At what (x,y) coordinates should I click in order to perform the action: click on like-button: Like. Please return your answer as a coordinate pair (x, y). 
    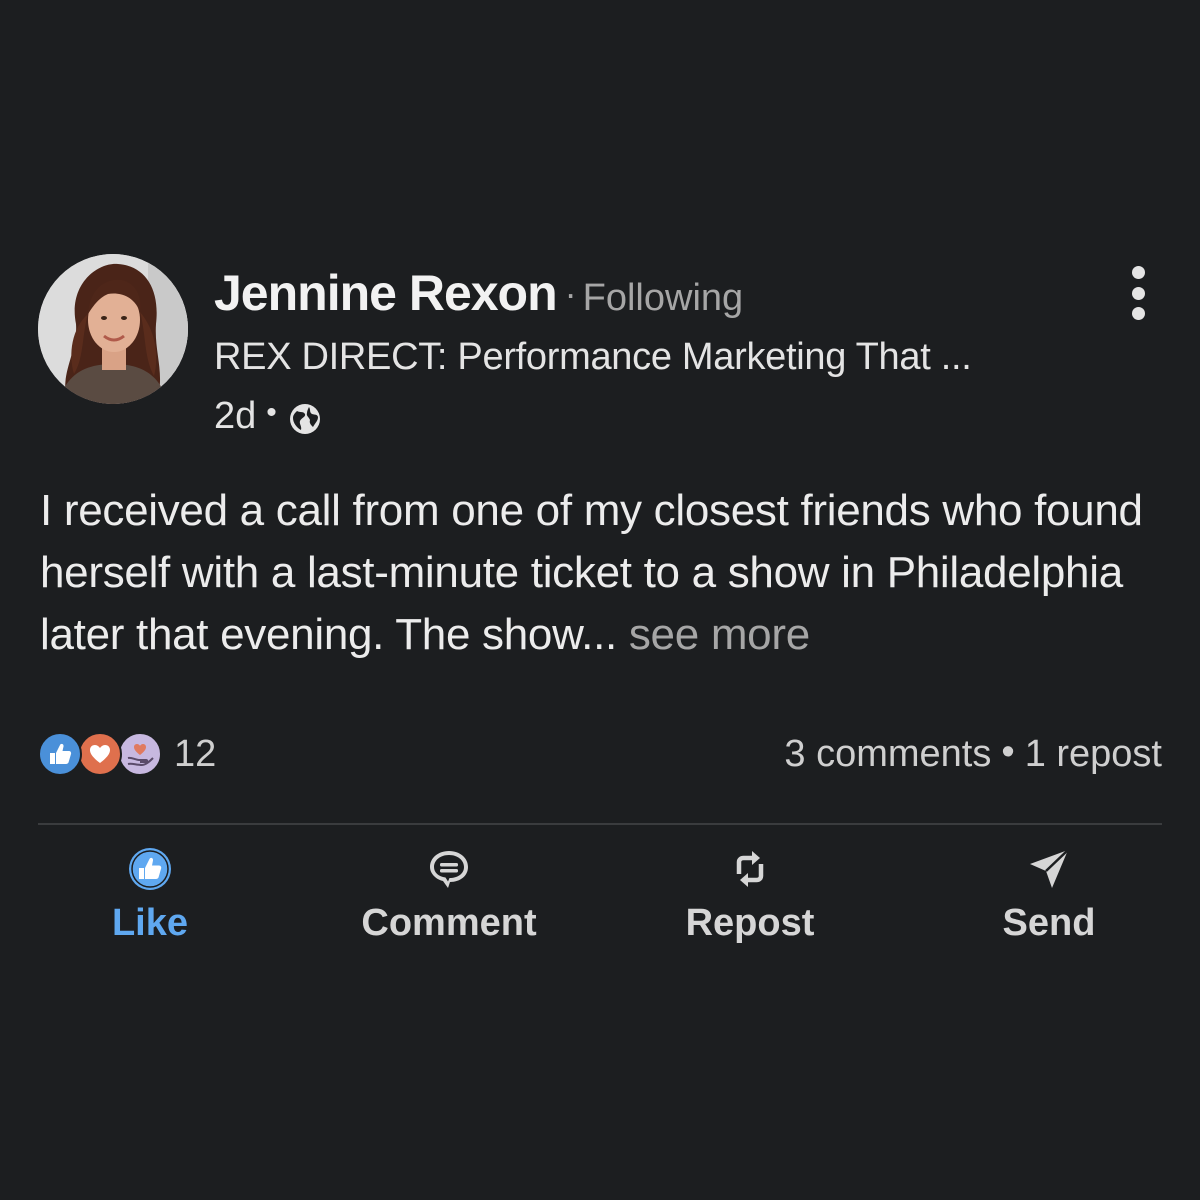
    Looking at the image, I should click on (150, 898).